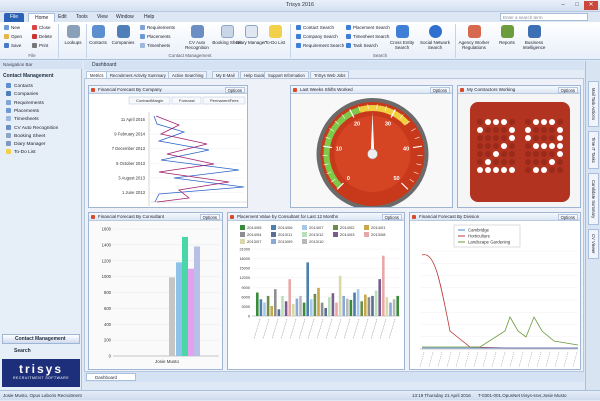 Image resolution: width=600 pixels, height=401 pixels. Describe the element at coordinates (157, 27) in the screenshot. I see `requirements-button: Requirements` at that location.